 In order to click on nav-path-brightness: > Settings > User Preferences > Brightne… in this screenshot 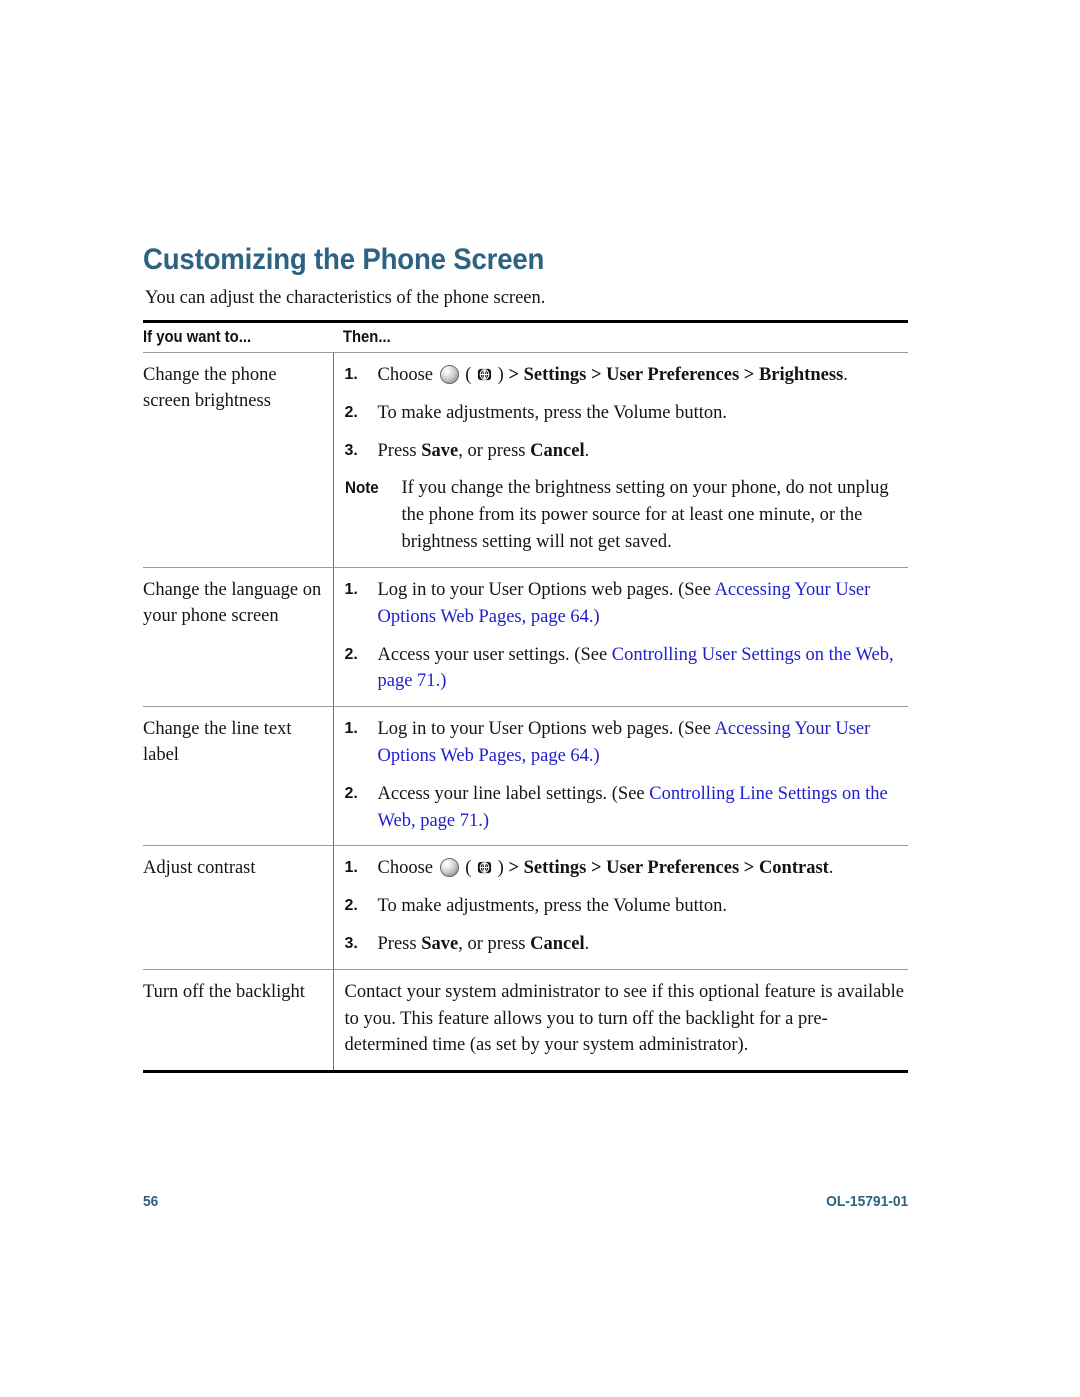, I will do `click(676, 375)`.